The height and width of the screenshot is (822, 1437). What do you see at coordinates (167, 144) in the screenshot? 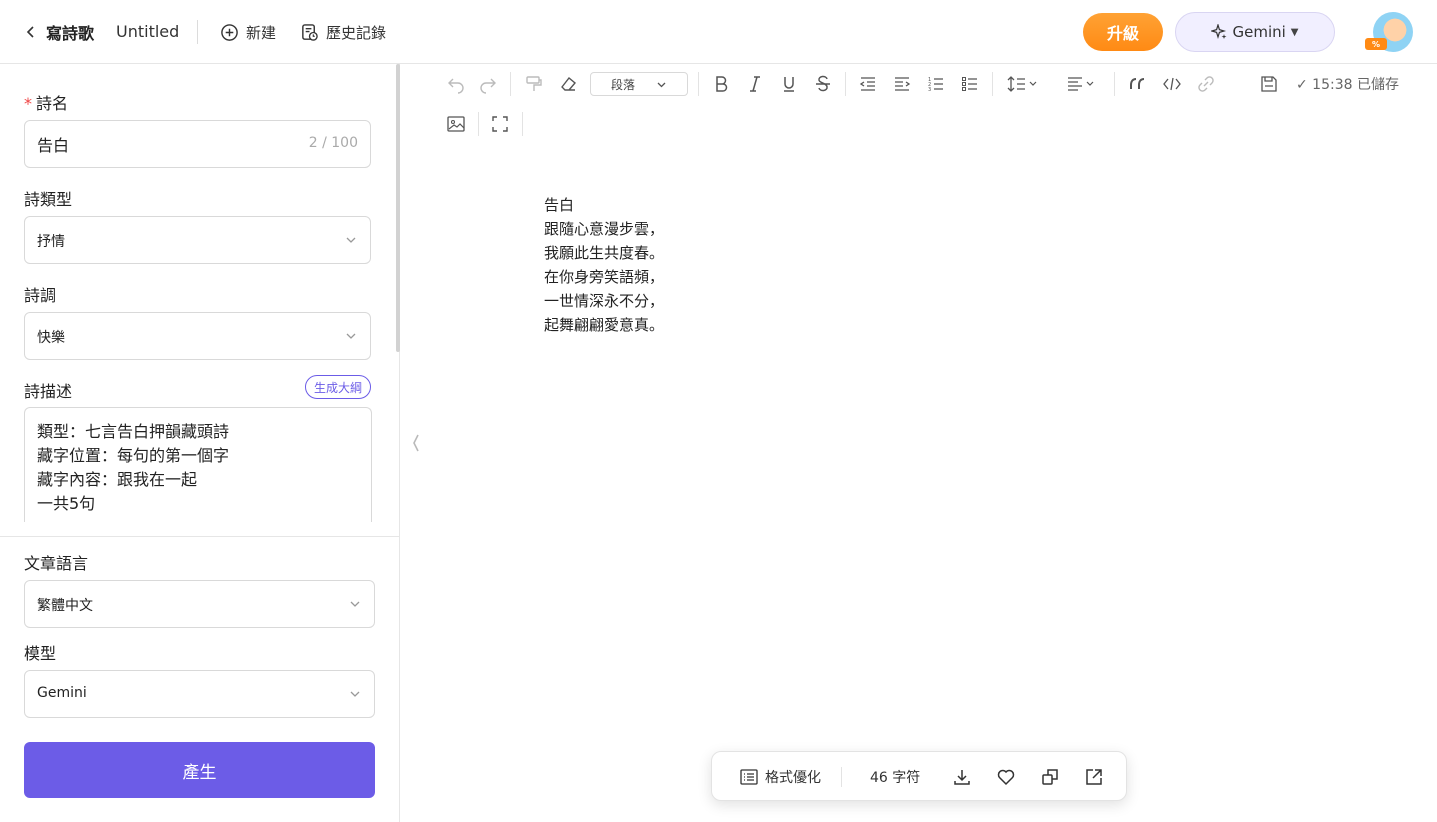
I see `poem-name-input` at bounding box center [167, 144].